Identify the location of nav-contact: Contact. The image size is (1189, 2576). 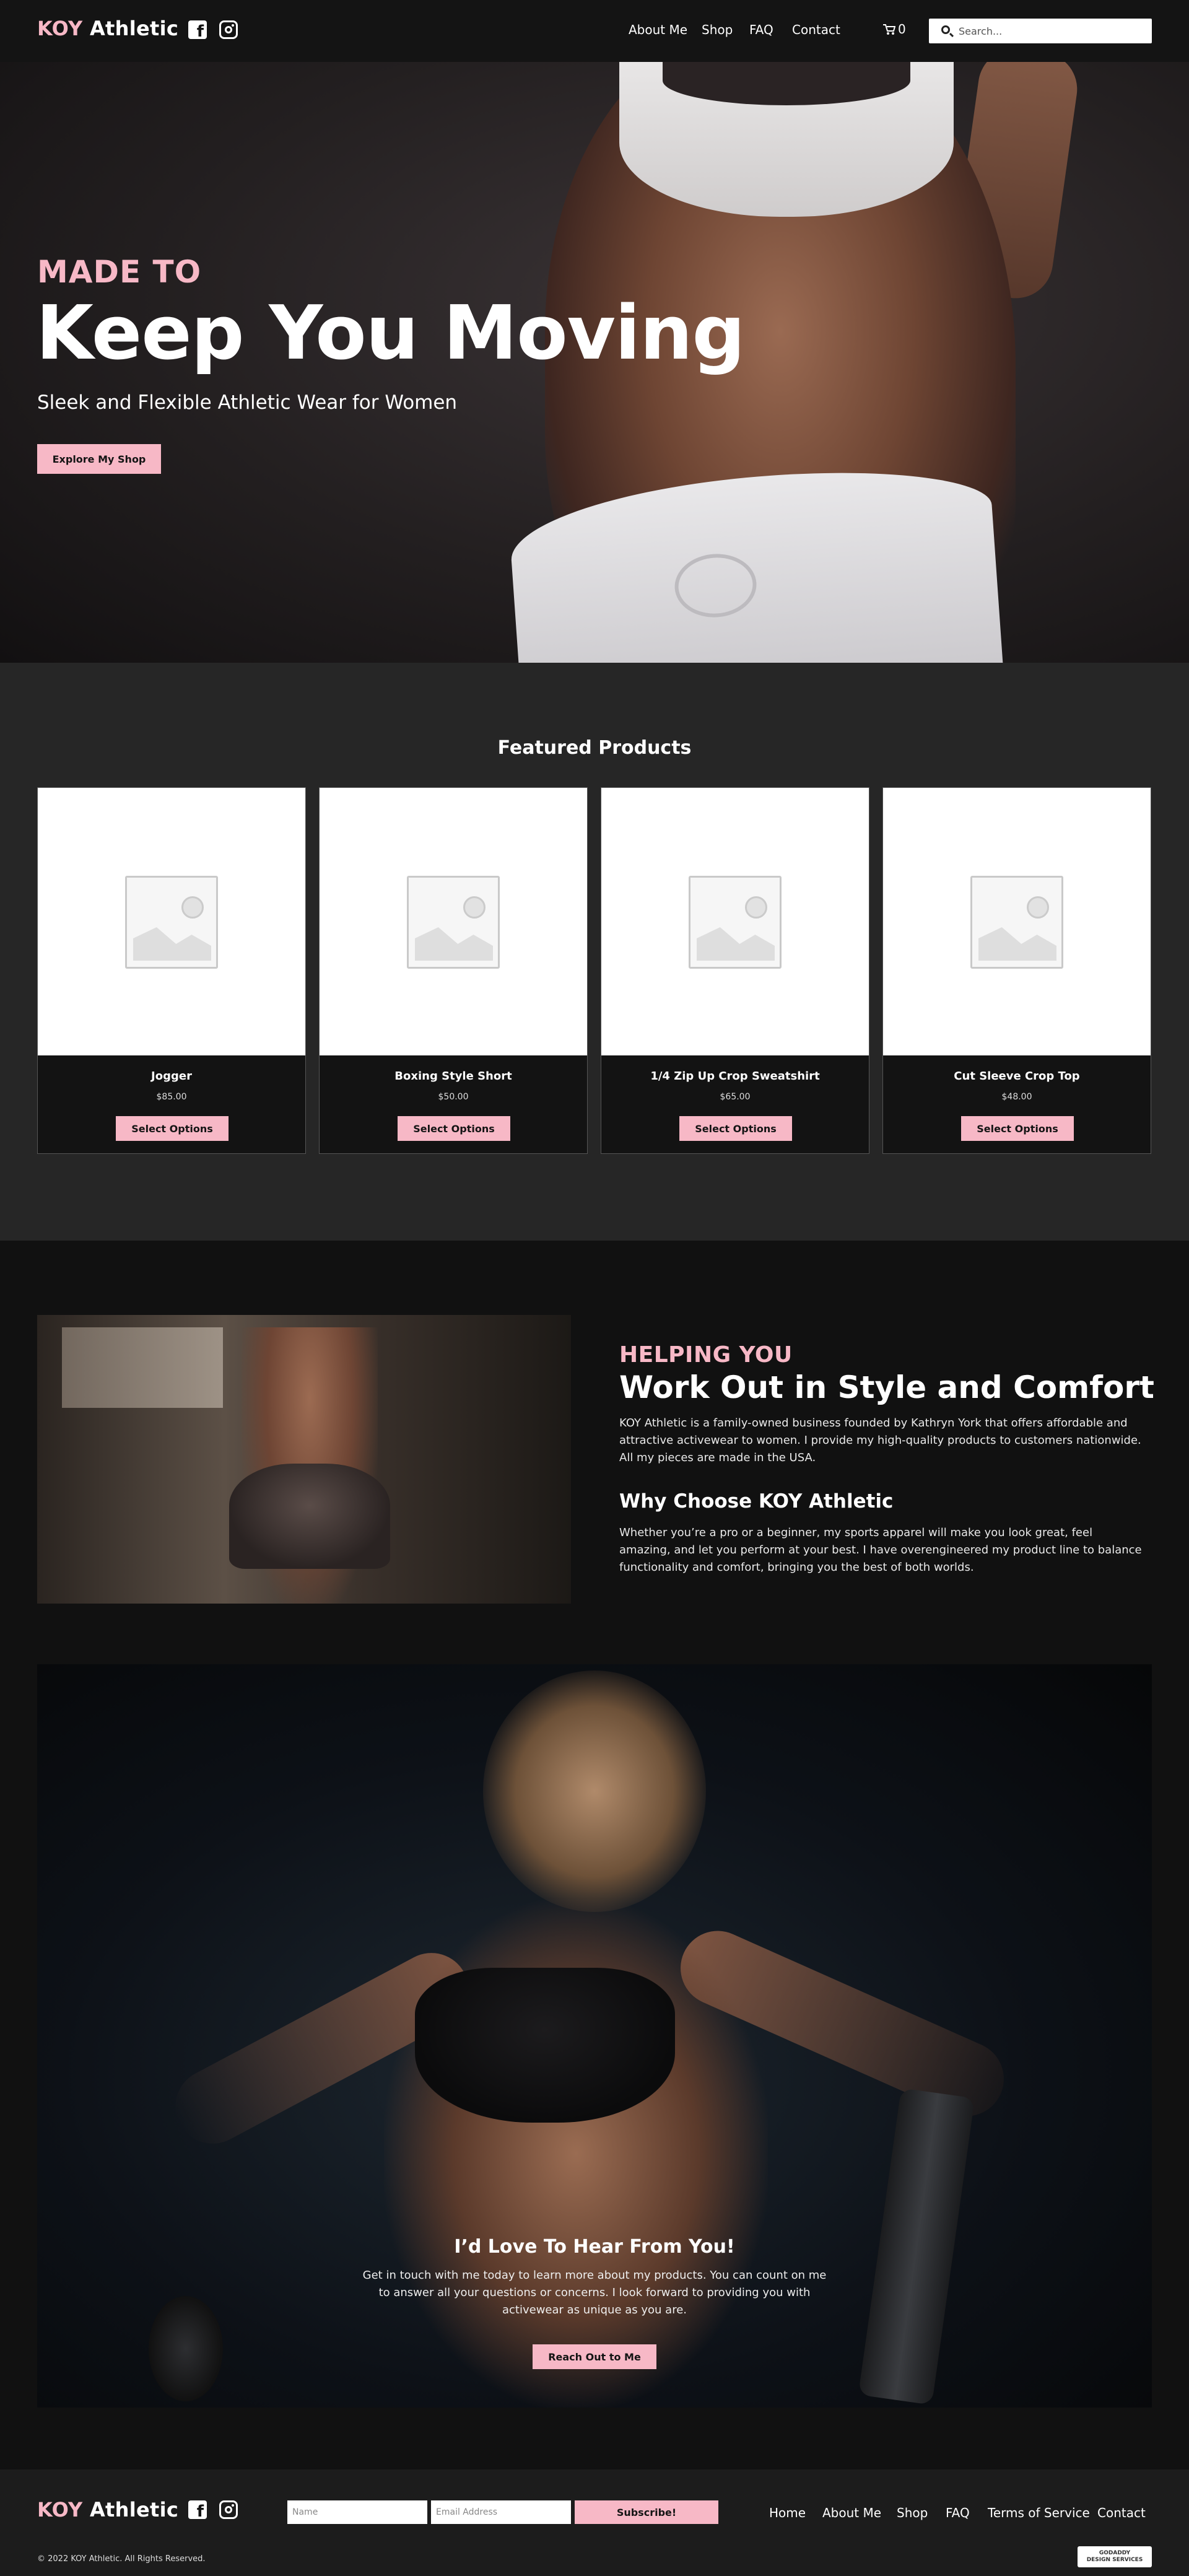
(816, 29).